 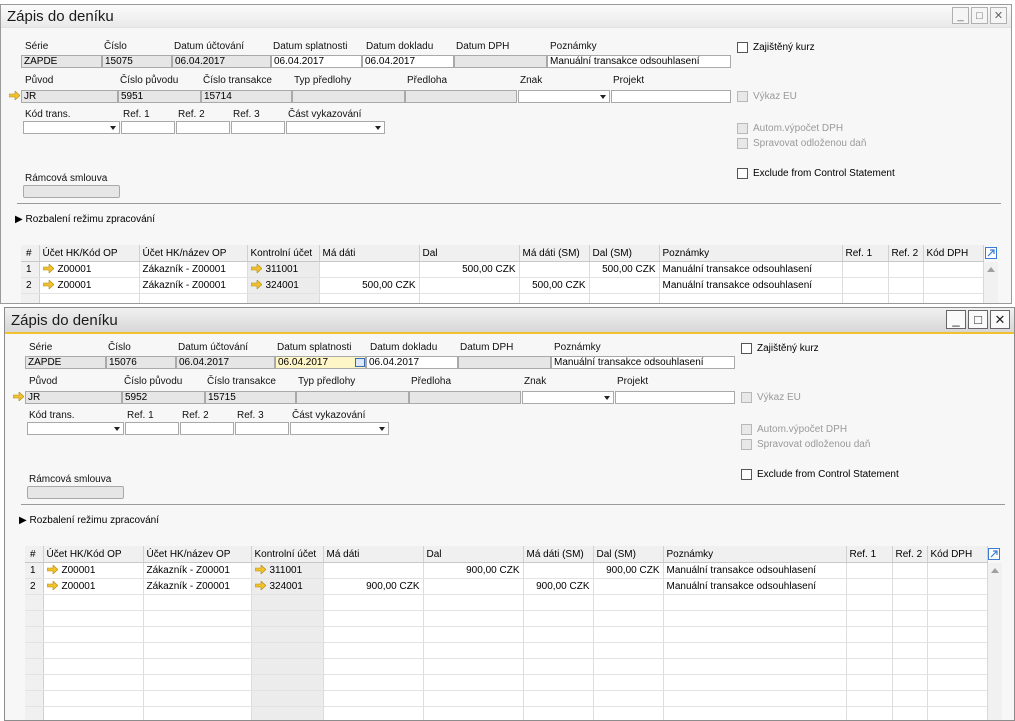 I want to click on ma-dati-cell: 500,00 CZK, so click(x=369, y=285).